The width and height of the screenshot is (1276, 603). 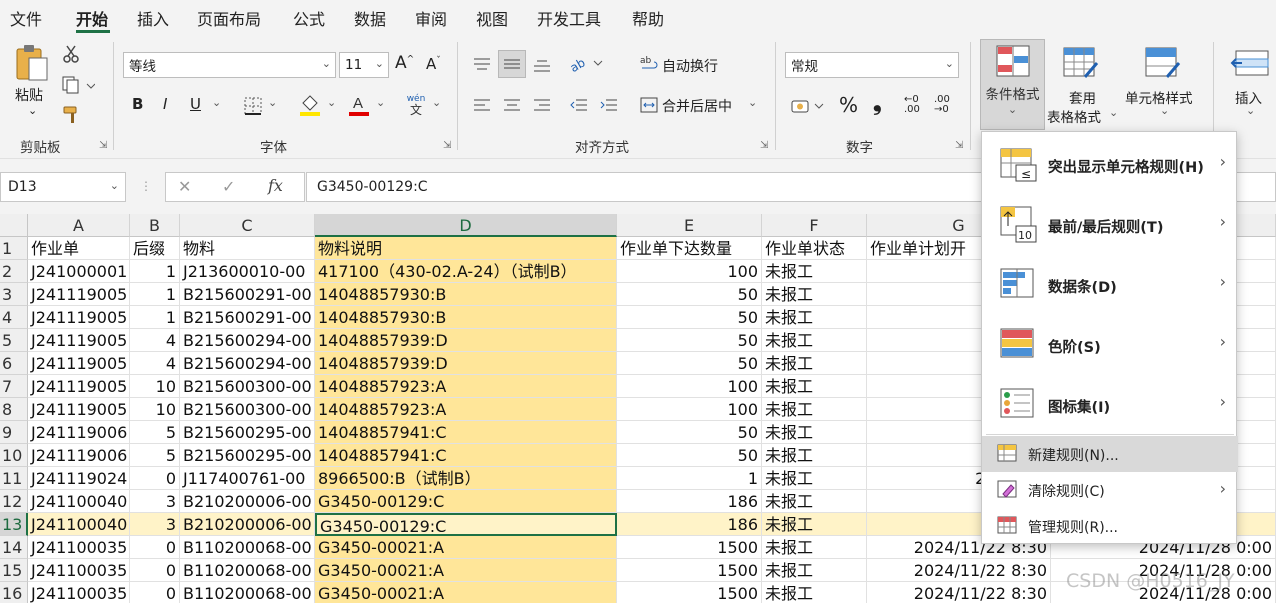 What do you see at coordinates (1110, 490) in the screenshot?
I see `menu-item-clear-rules: 清除规则(C) ›` at bounding box center [1110, 490].